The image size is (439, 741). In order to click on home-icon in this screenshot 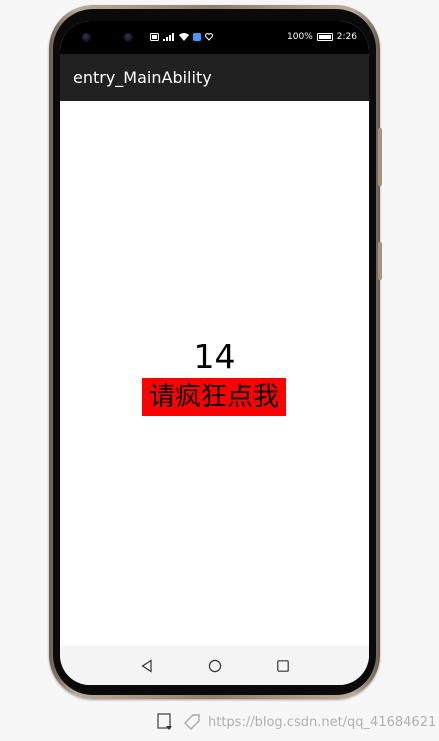, I will do `click(215, 666)`.